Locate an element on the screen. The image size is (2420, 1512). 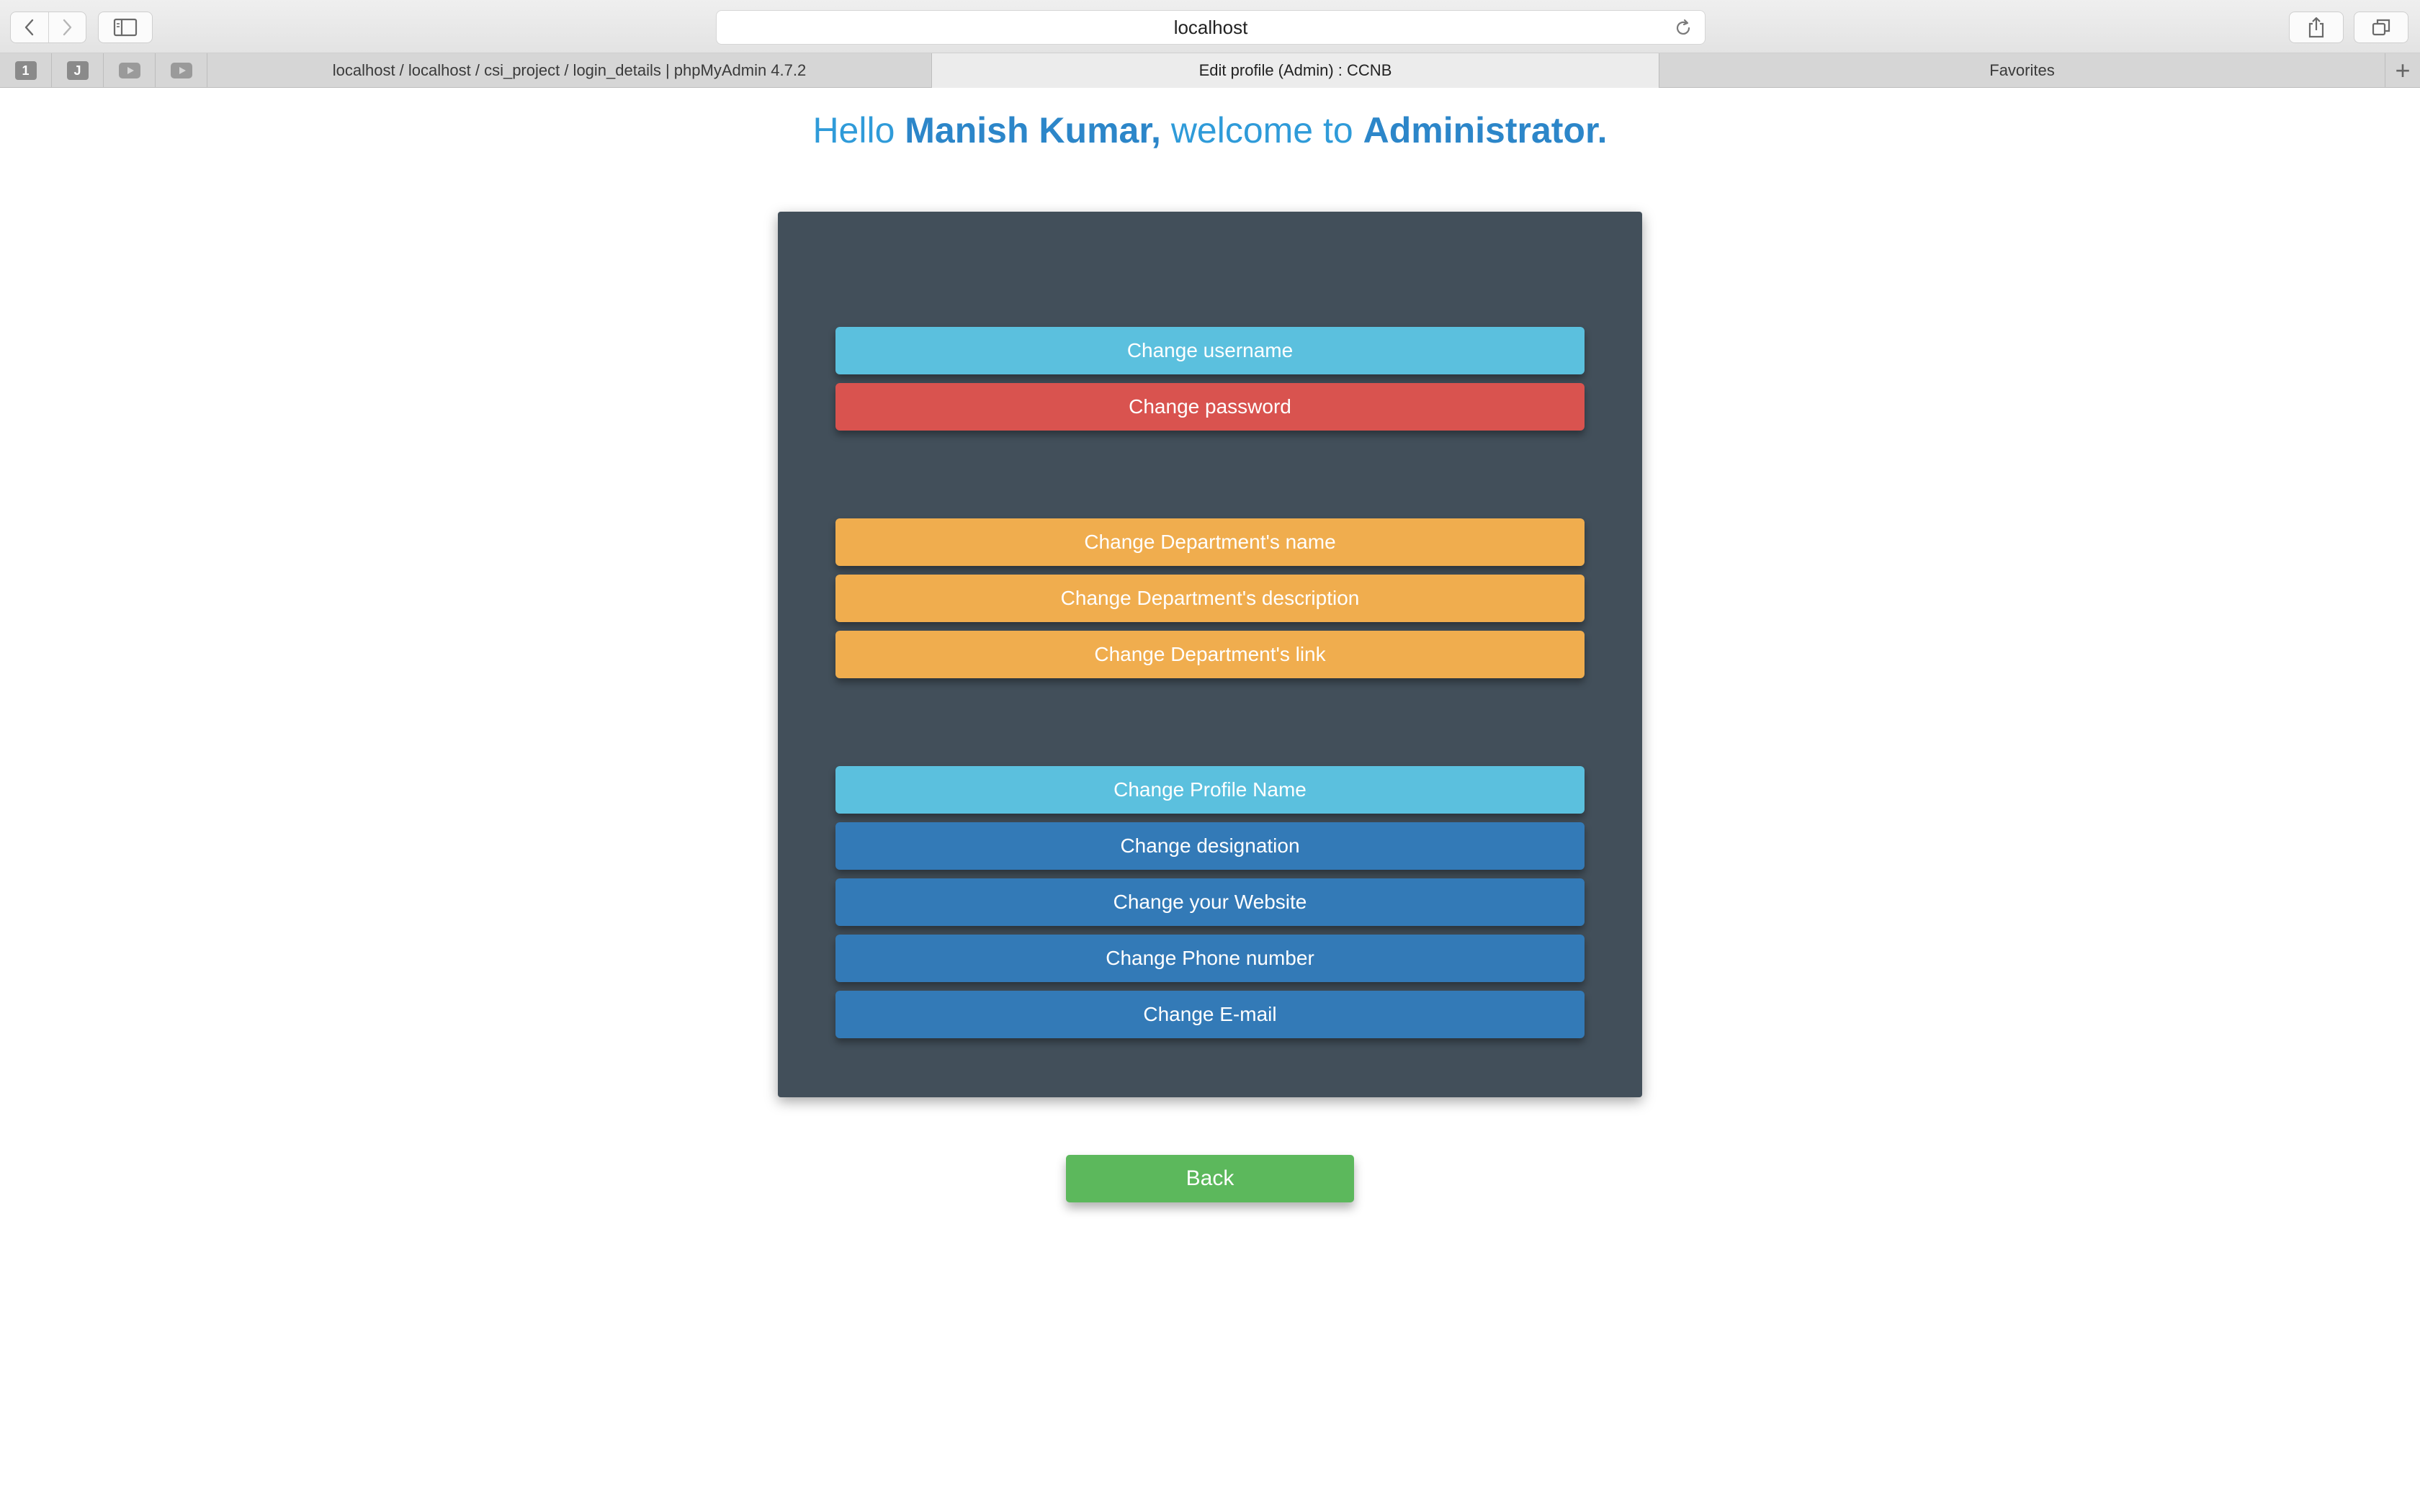
chevron-left-icon is located at coordinates (28, 27).